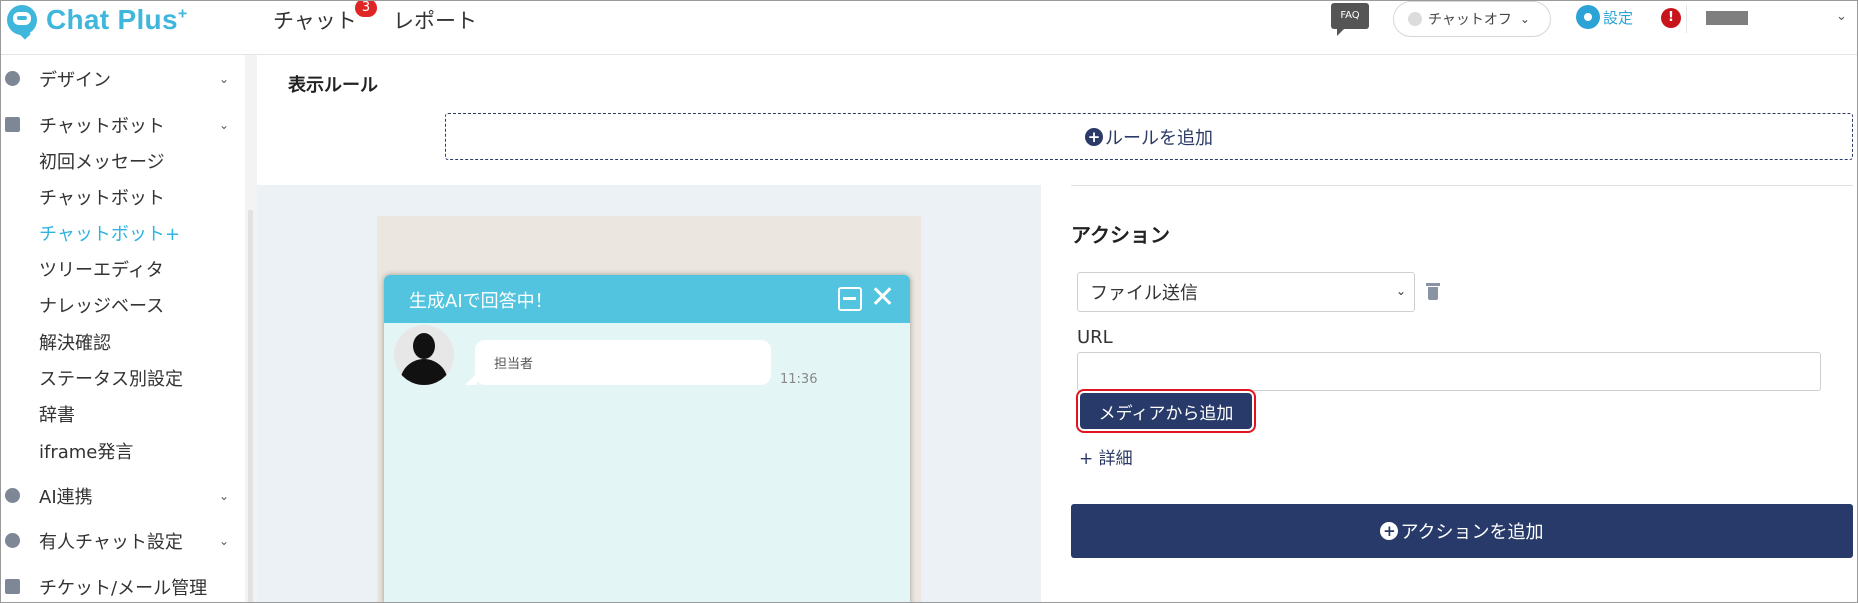  I want to click on alert-icon: !, so click(1671, 18).